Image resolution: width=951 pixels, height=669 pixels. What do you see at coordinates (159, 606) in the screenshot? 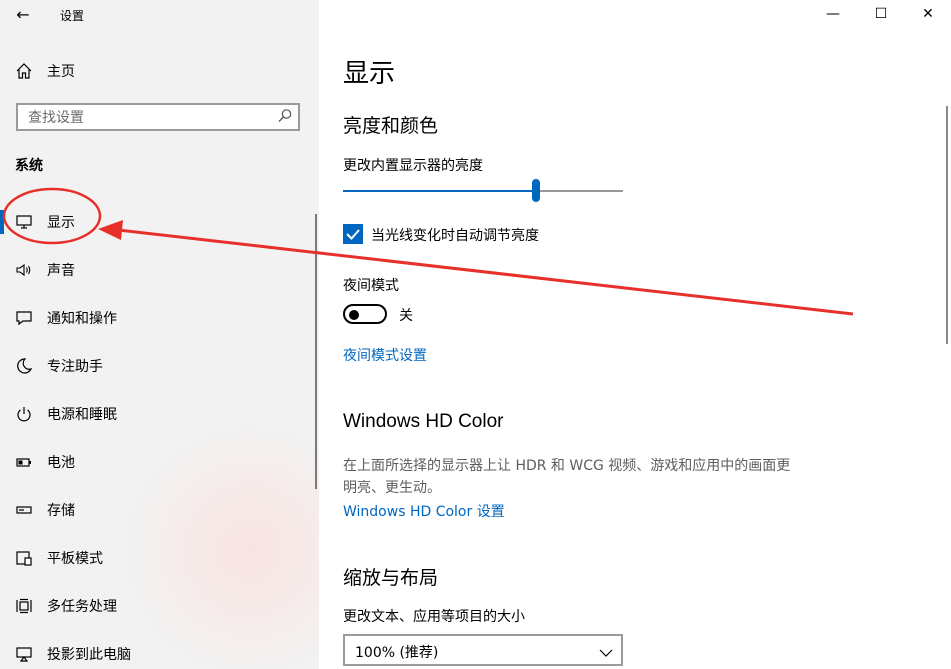
I see `sidebar-item-multitasking: 多任务处理` at bounding box center [159, 606].